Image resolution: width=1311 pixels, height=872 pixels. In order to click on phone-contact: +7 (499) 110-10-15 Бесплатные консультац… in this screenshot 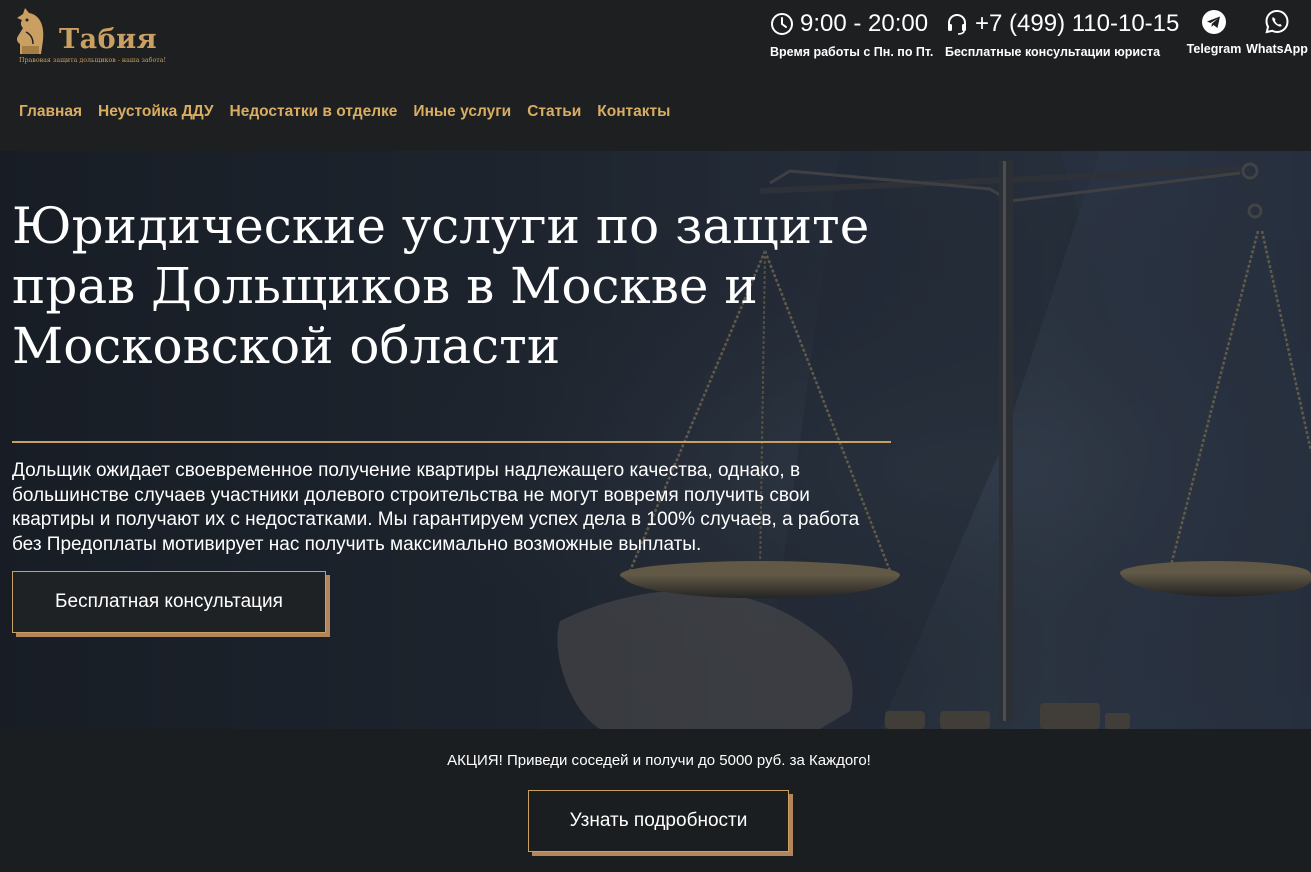, I will do `click(1062, 37)`.